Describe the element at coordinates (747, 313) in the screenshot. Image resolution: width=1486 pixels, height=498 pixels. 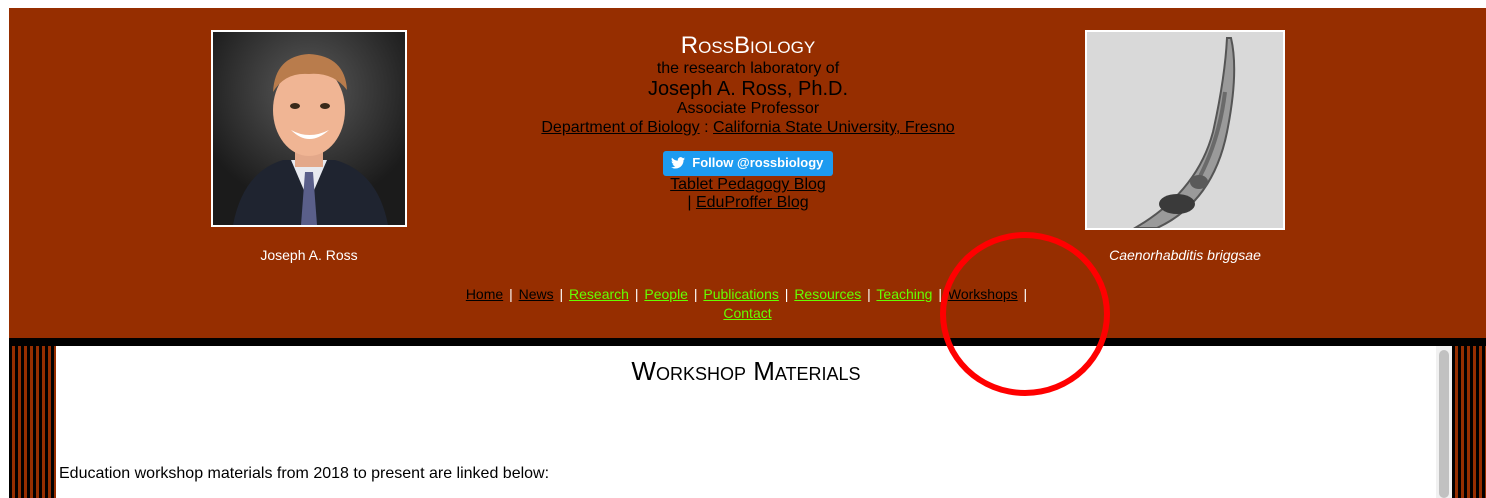
I see `nav-contact: Contact` at that location.